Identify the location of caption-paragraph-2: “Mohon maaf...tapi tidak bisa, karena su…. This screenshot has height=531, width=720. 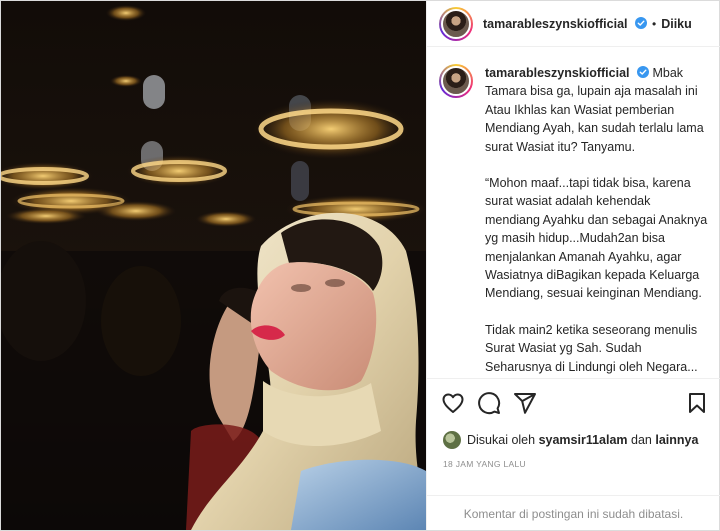
(596, 238).